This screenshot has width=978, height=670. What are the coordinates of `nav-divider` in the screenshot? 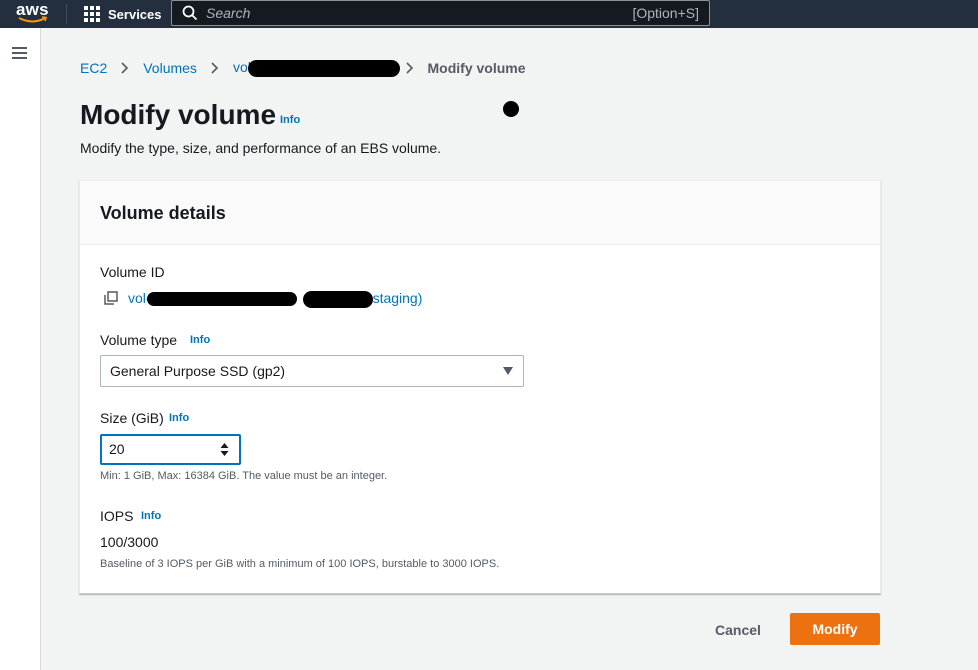 It's located at (66, 14).